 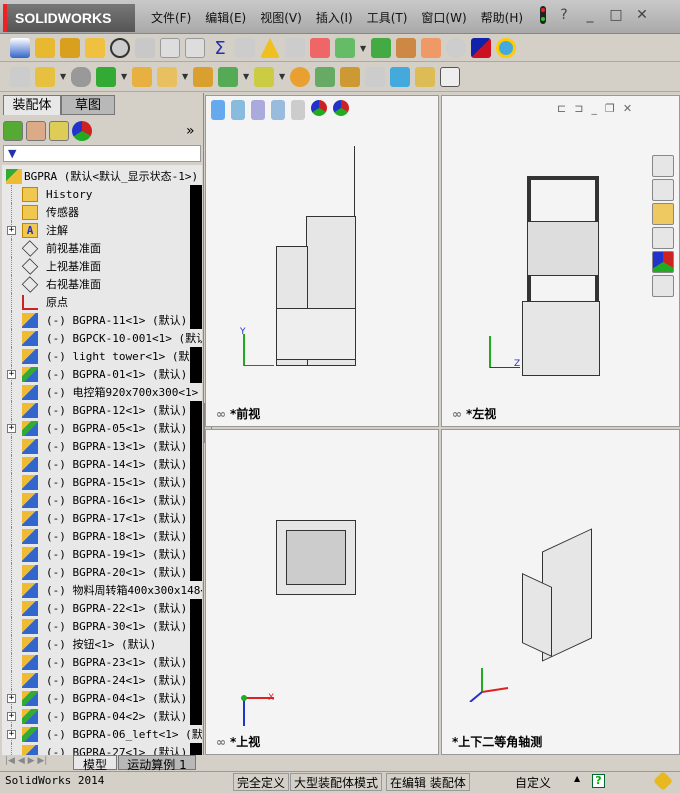 What do you see at coordinates (102, 608) in the screenshot?
I see `tree-item: (-) BGPRA-22<1> (默认)` at bounding box center [102, 608].